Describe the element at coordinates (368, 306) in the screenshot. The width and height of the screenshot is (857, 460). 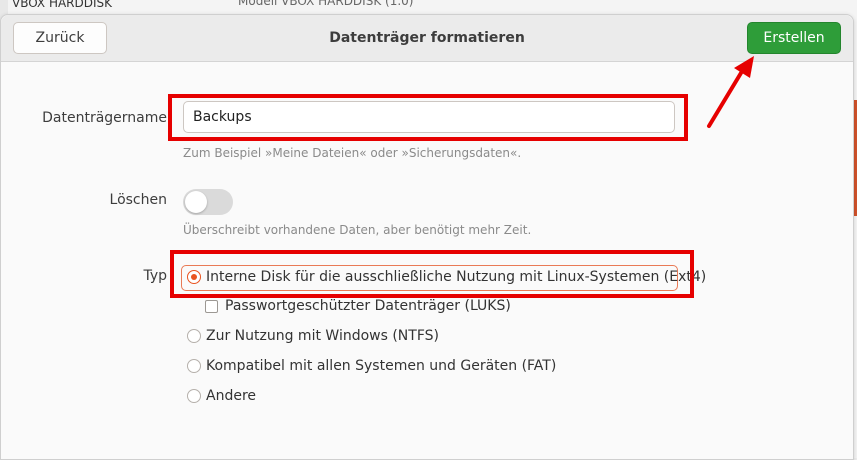
I see `luks-checkbox-label: Passwortgeschützter Datenträger (LUKS)` at that location.